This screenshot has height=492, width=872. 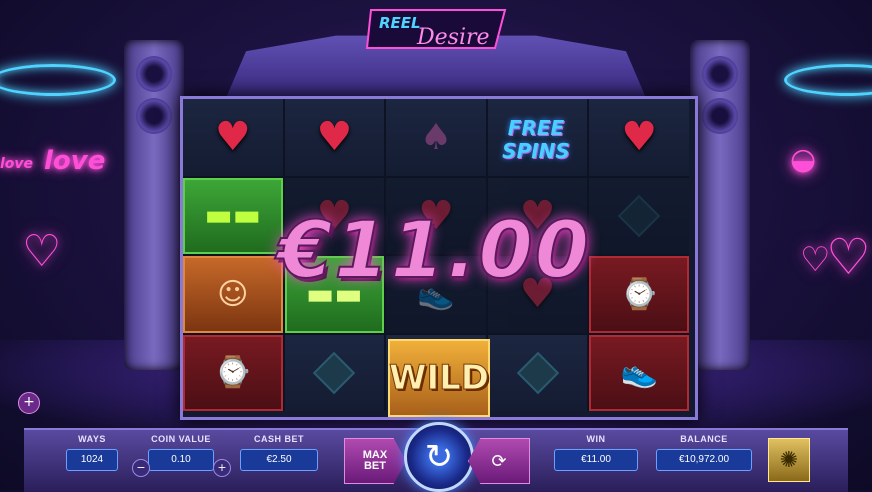 I want to click on autoplay-button: ⟳, so click(x=499, y=461).